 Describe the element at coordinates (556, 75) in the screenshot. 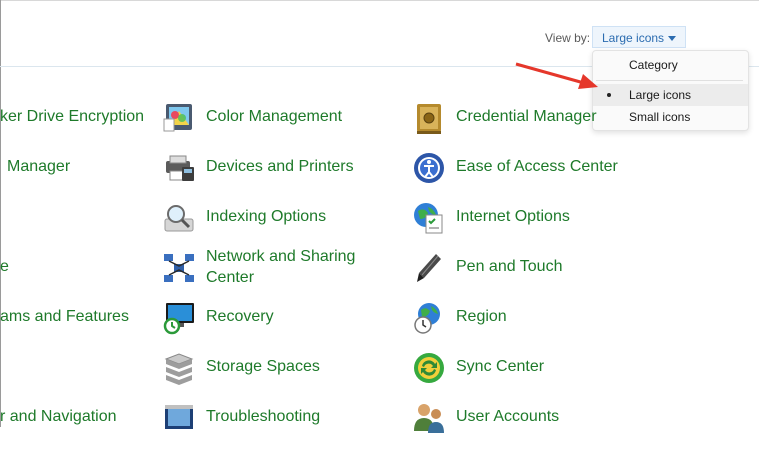

I see `annotation-arrow-icon` at that location.